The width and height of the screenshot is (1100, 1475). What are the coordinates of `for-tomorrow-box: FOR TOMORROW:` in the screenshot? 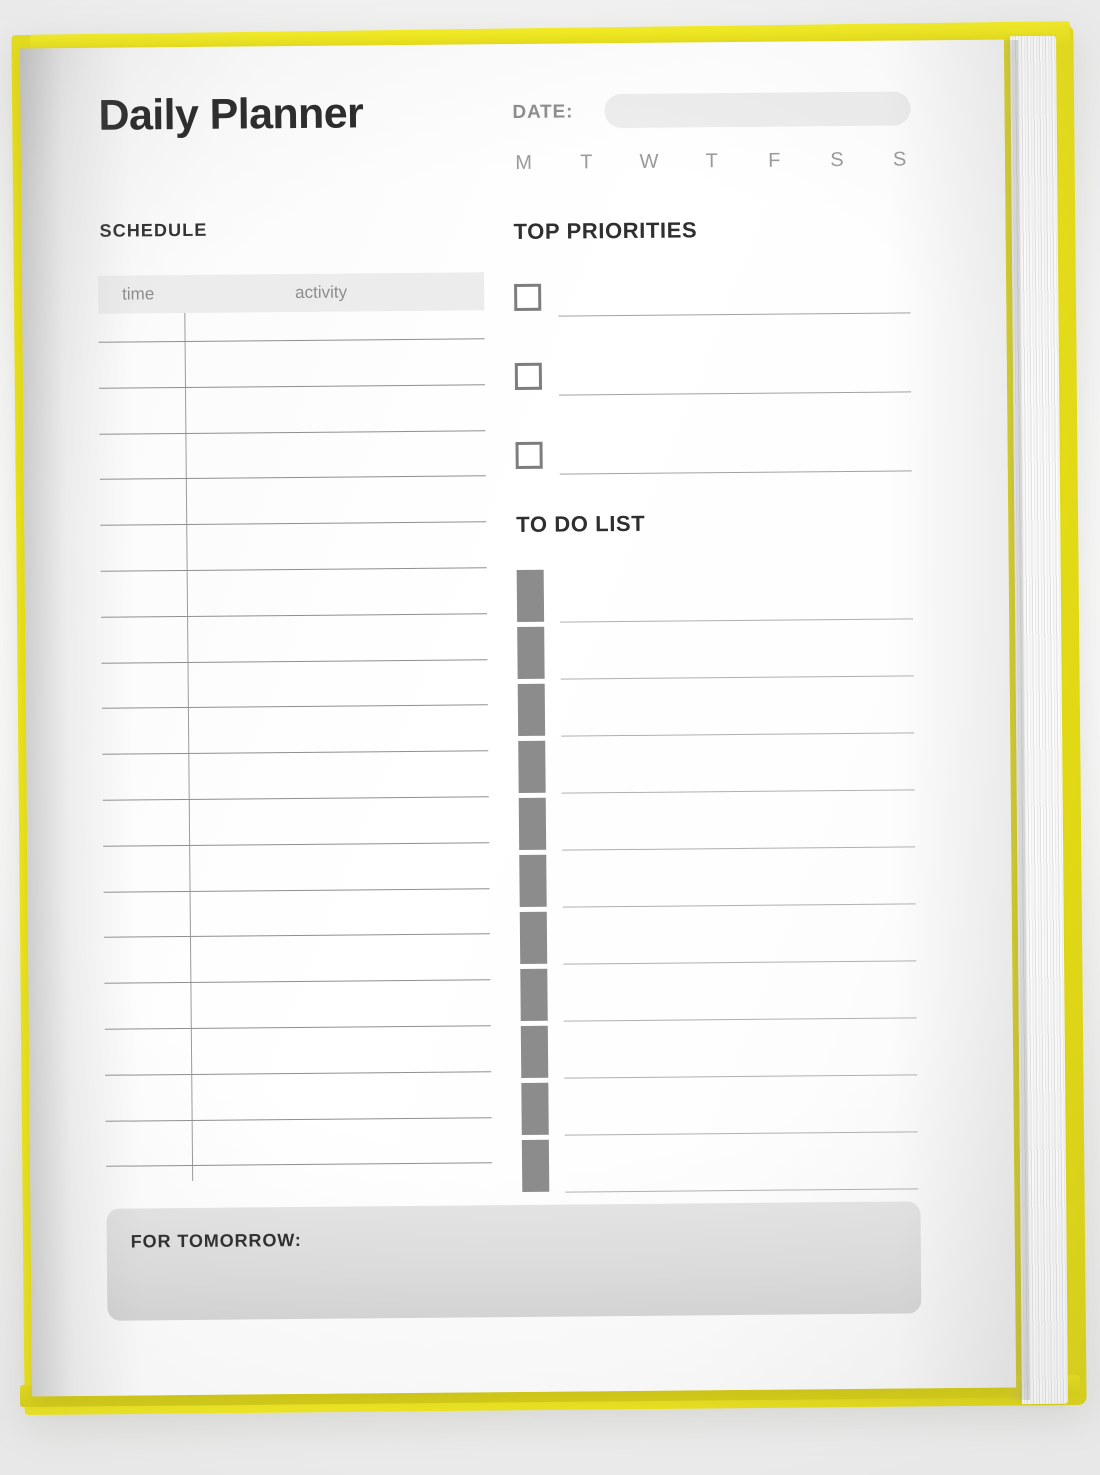 It's located at (514, 1261).